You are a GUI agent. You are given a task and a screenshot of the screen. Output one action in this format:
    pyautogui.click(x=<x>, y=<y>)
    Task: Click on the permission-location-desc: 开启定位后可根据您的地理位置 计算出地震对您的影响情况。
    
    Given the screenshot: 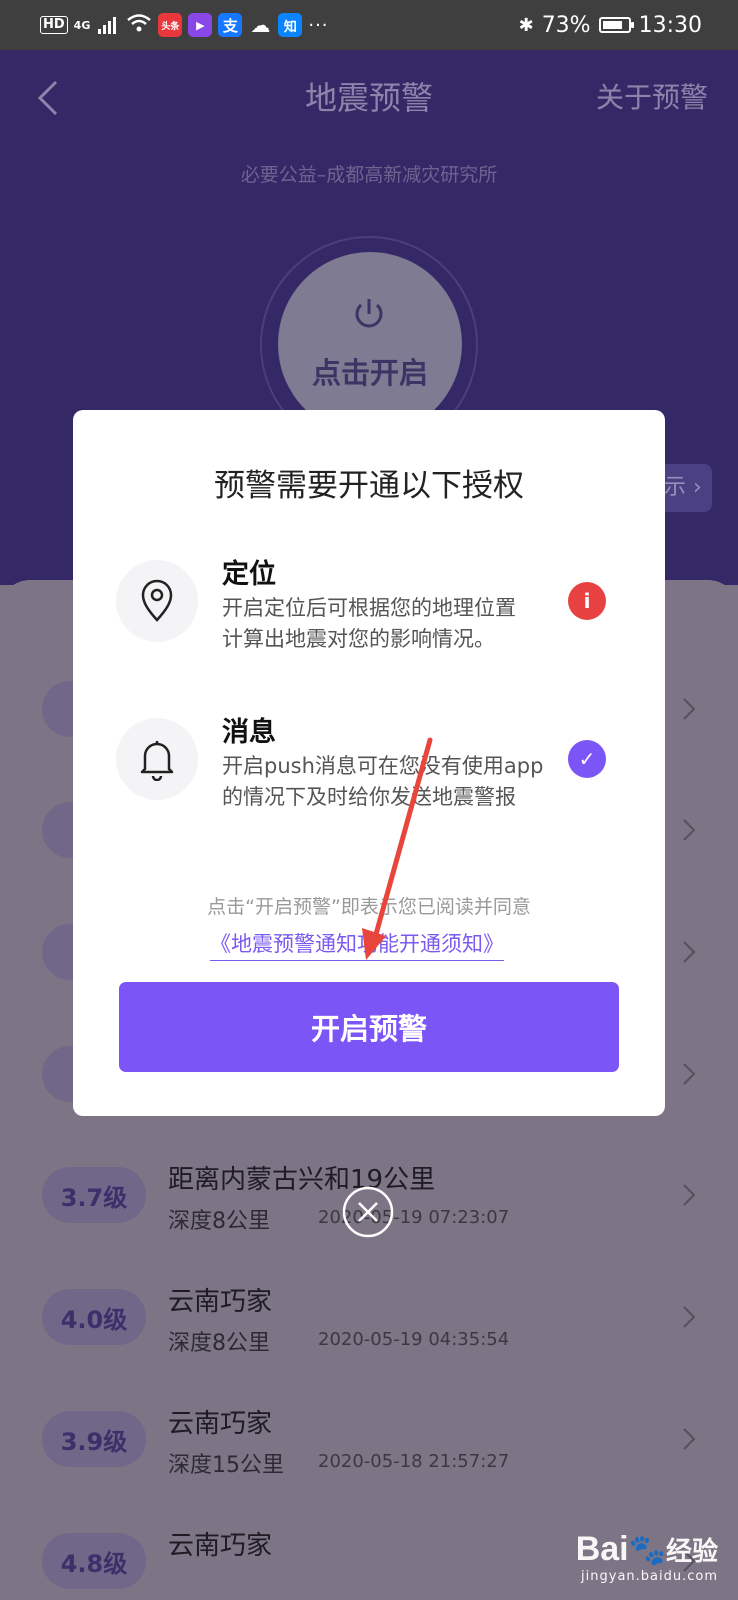 What is the action you would take?
    pyautogui.click(x=394, y=624)
    